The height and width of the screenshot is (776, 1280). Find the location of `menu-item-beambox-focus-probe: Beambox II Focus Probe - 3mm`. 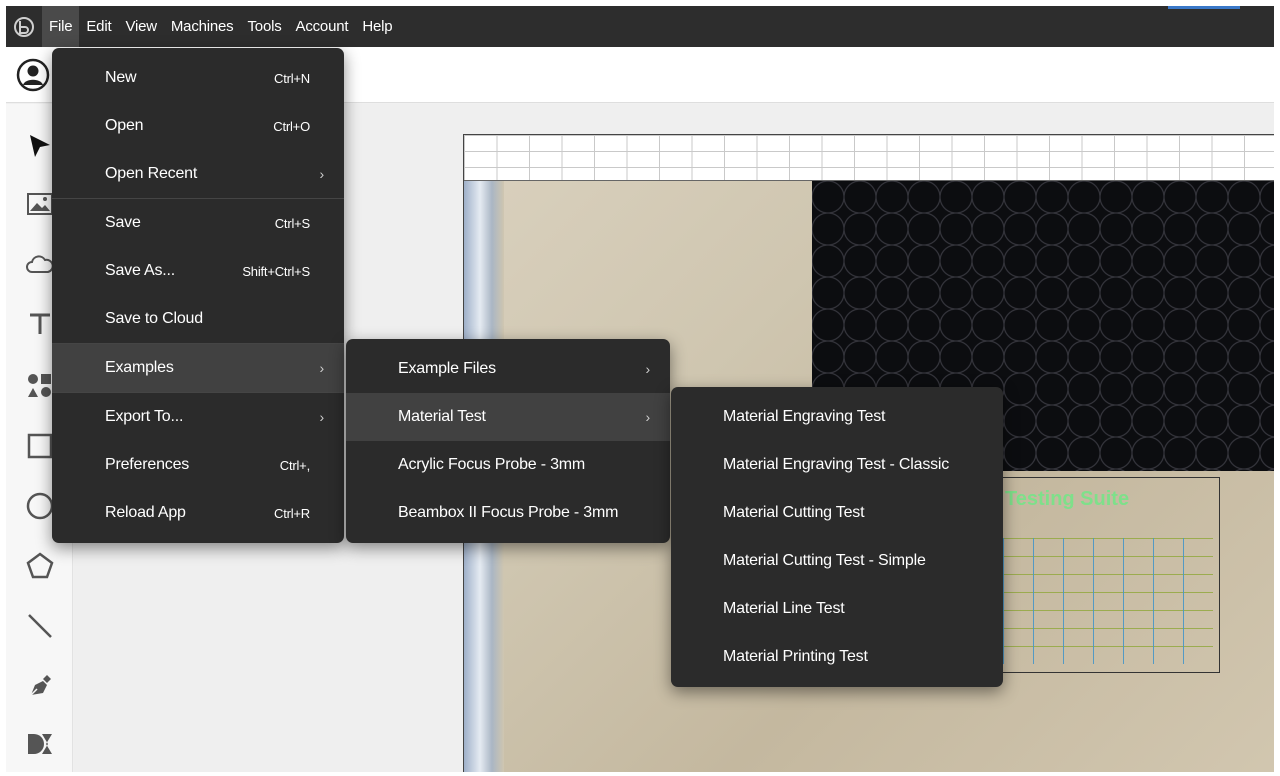

menu-item-beambox-focus-probe: Beambox II Focus Probe - 3mm is located at coordinates (508, 513).